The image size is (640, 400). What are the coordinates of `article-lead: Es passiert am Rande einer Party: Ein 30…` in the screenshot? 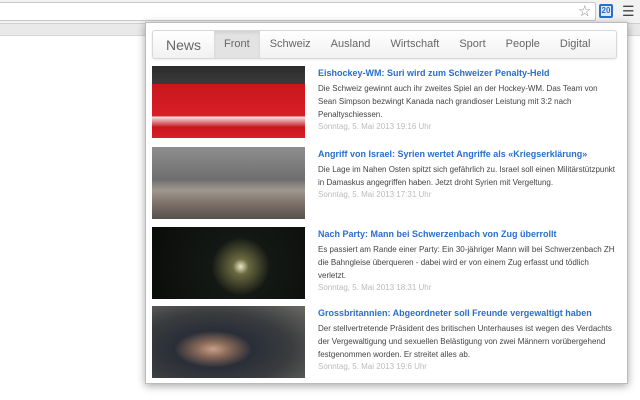 It's located at (466, 262).